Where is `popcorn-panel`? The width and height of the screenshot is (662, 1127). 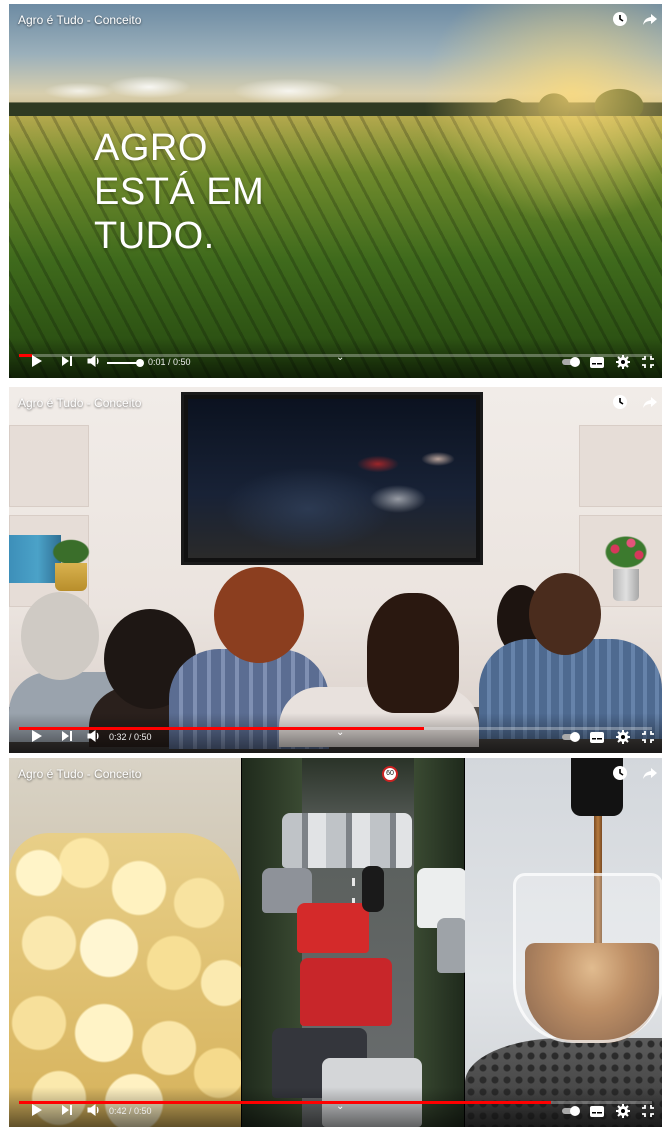
popcorn-panel is located at coordinates (125, 942).